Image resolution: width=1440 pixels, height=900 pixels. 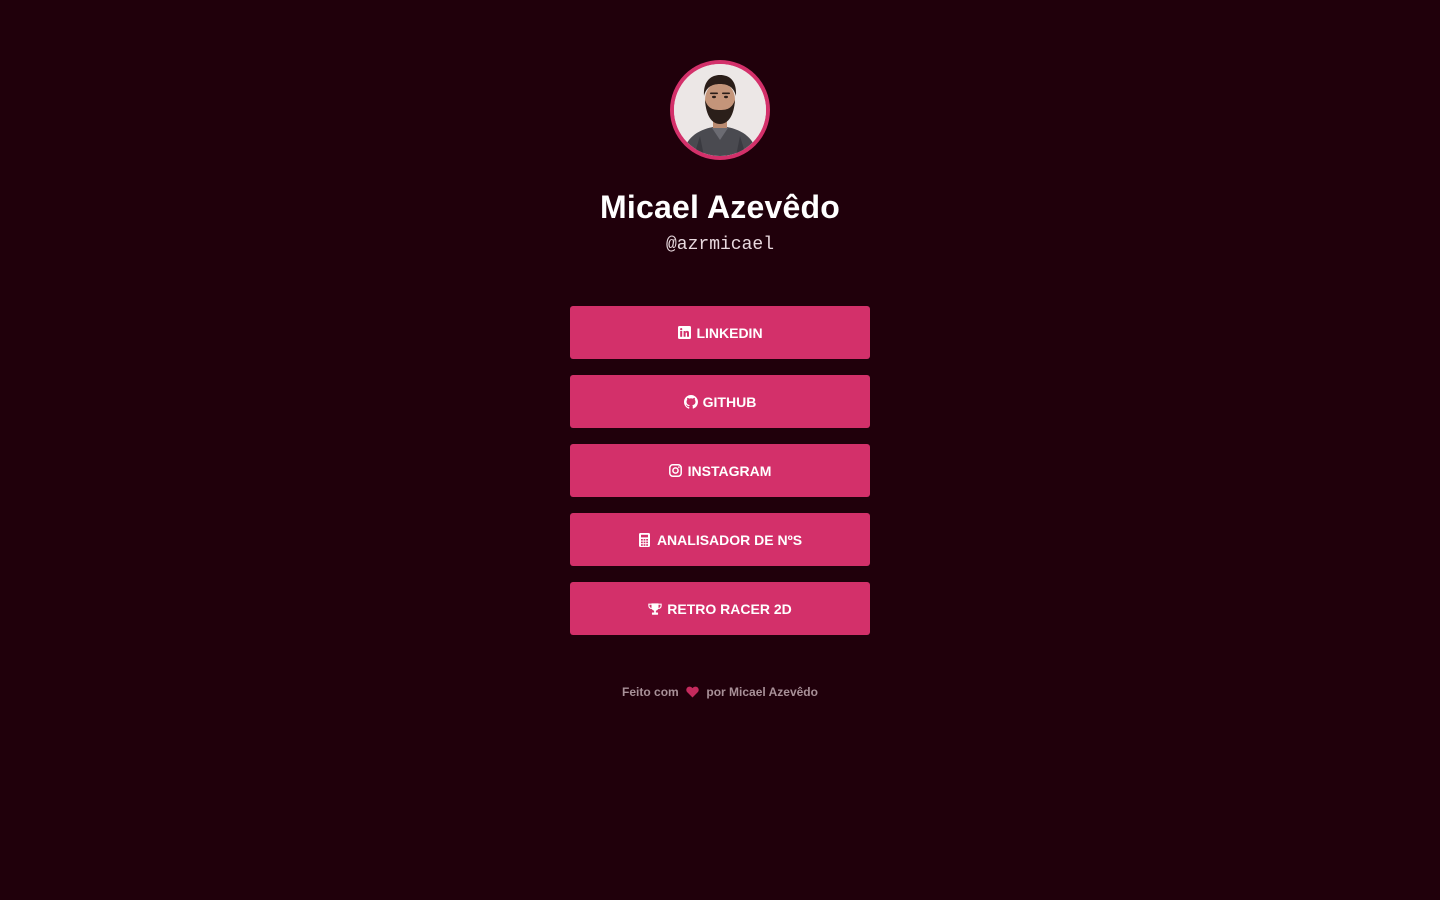 I want to click on github-button: GITHUB, so click(x=720, y=401).